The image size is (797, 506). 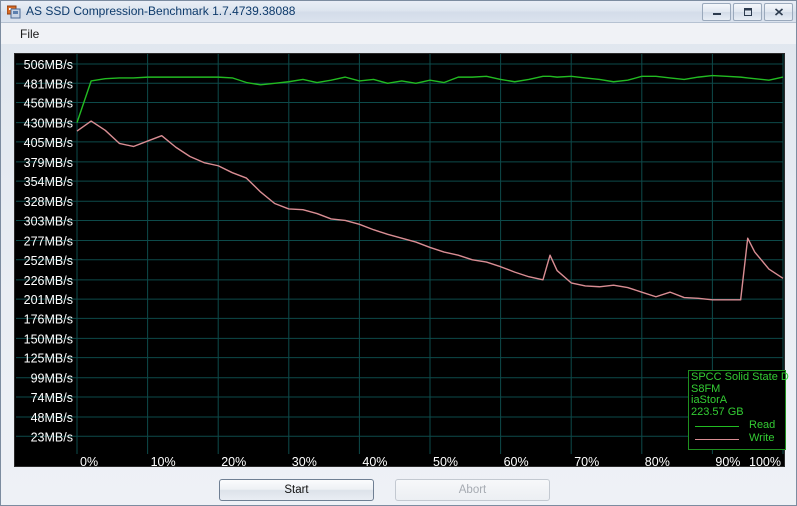 What do you see at coordinates (48, 124) in the screenshot?
I see `svg-text: 430MB/s` at bounding box center [48, 124].